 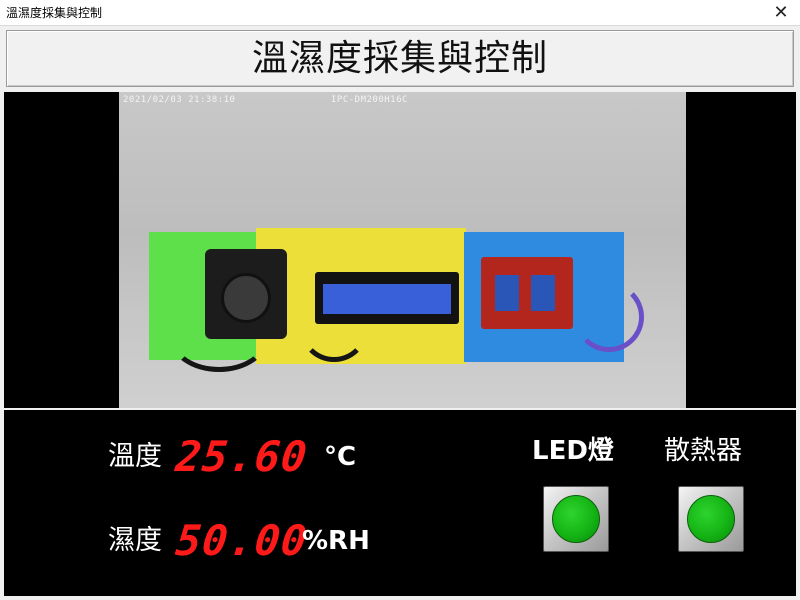 I want to click on temperature-label: 溫度, so click(x=135, y=456).